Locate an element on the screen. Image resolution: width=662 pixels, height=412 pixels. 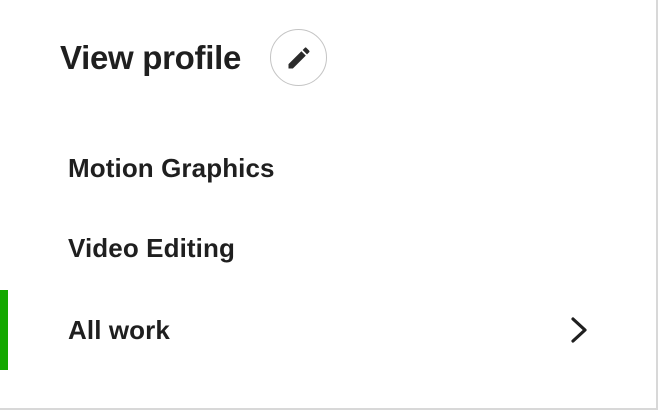
edit-profile-button is located at coordinates (299, 57).